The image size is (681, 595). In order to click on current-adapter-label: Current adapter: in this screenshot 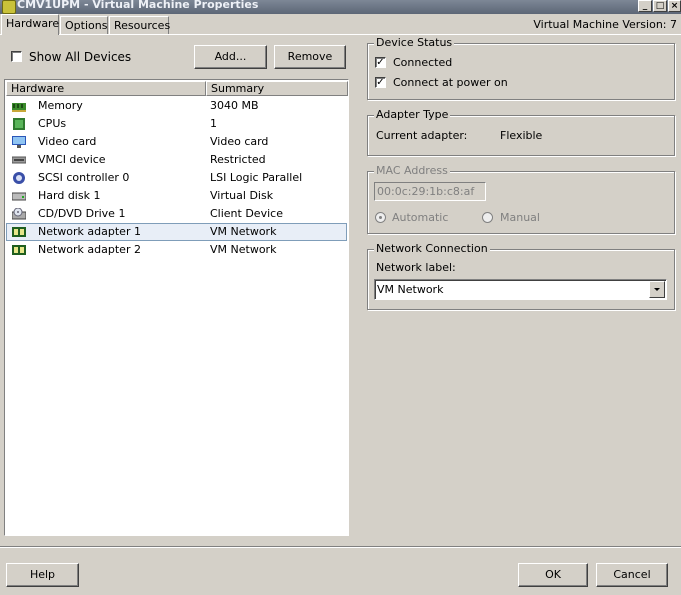, I will do `click(422, 135)`.